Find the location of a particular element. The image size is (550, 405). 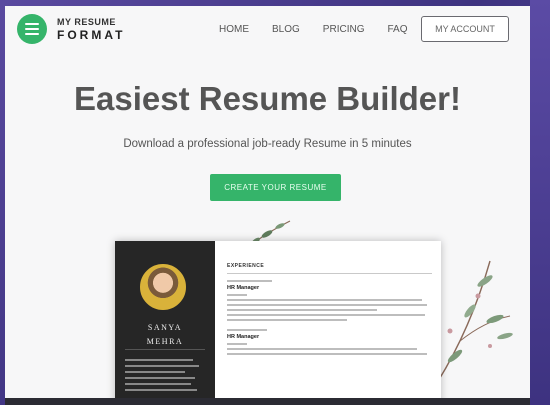

site-logo: MY RESUME FORMAT is located at coordinates (71, 29).